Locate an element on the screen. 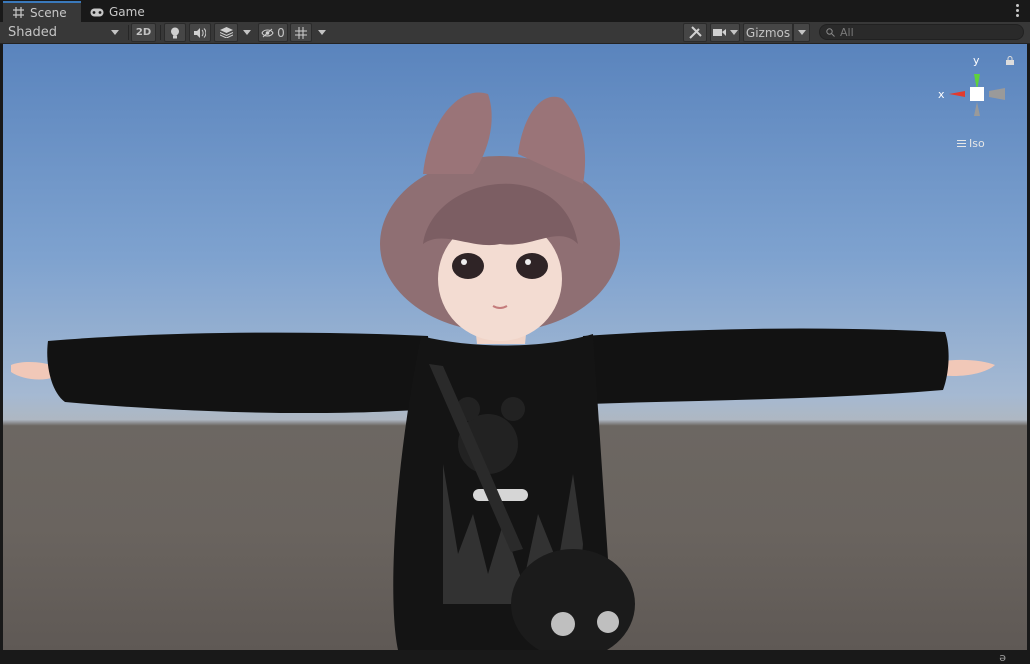 The height and width of the screenshot is (664, 1030). gizmo-center-cube is located at coordinates (977, 94).